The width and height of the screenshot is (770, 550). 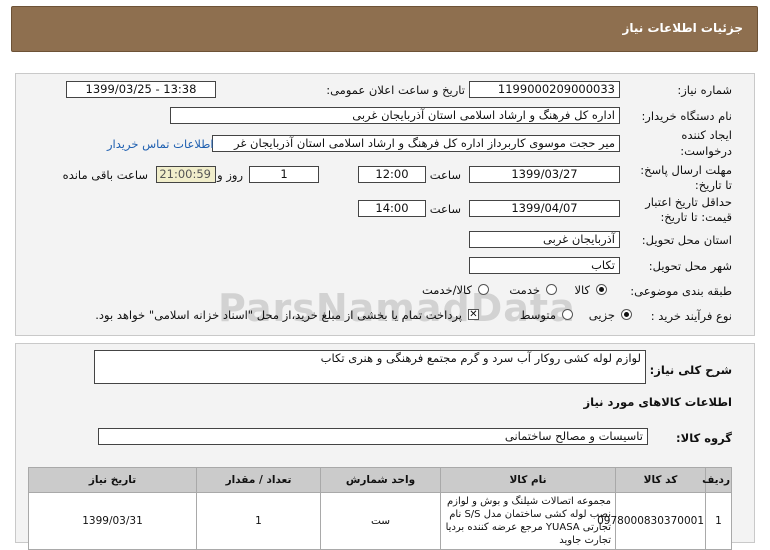 I want to click on category-radio-goods-service, so click(x=483, y=289).